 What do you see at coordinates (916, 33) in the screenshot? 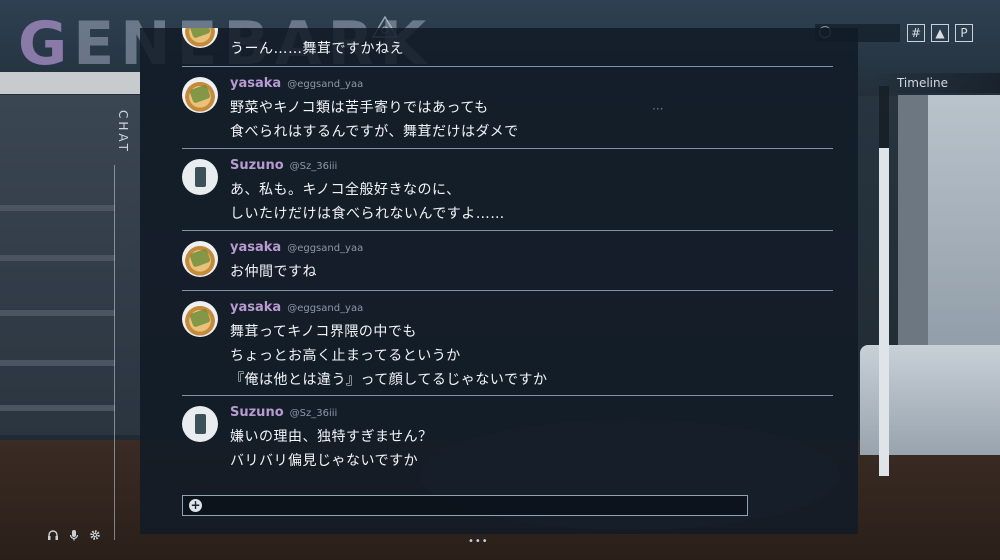
I see `hashtag-button: #` at bounding box center [916, 33].